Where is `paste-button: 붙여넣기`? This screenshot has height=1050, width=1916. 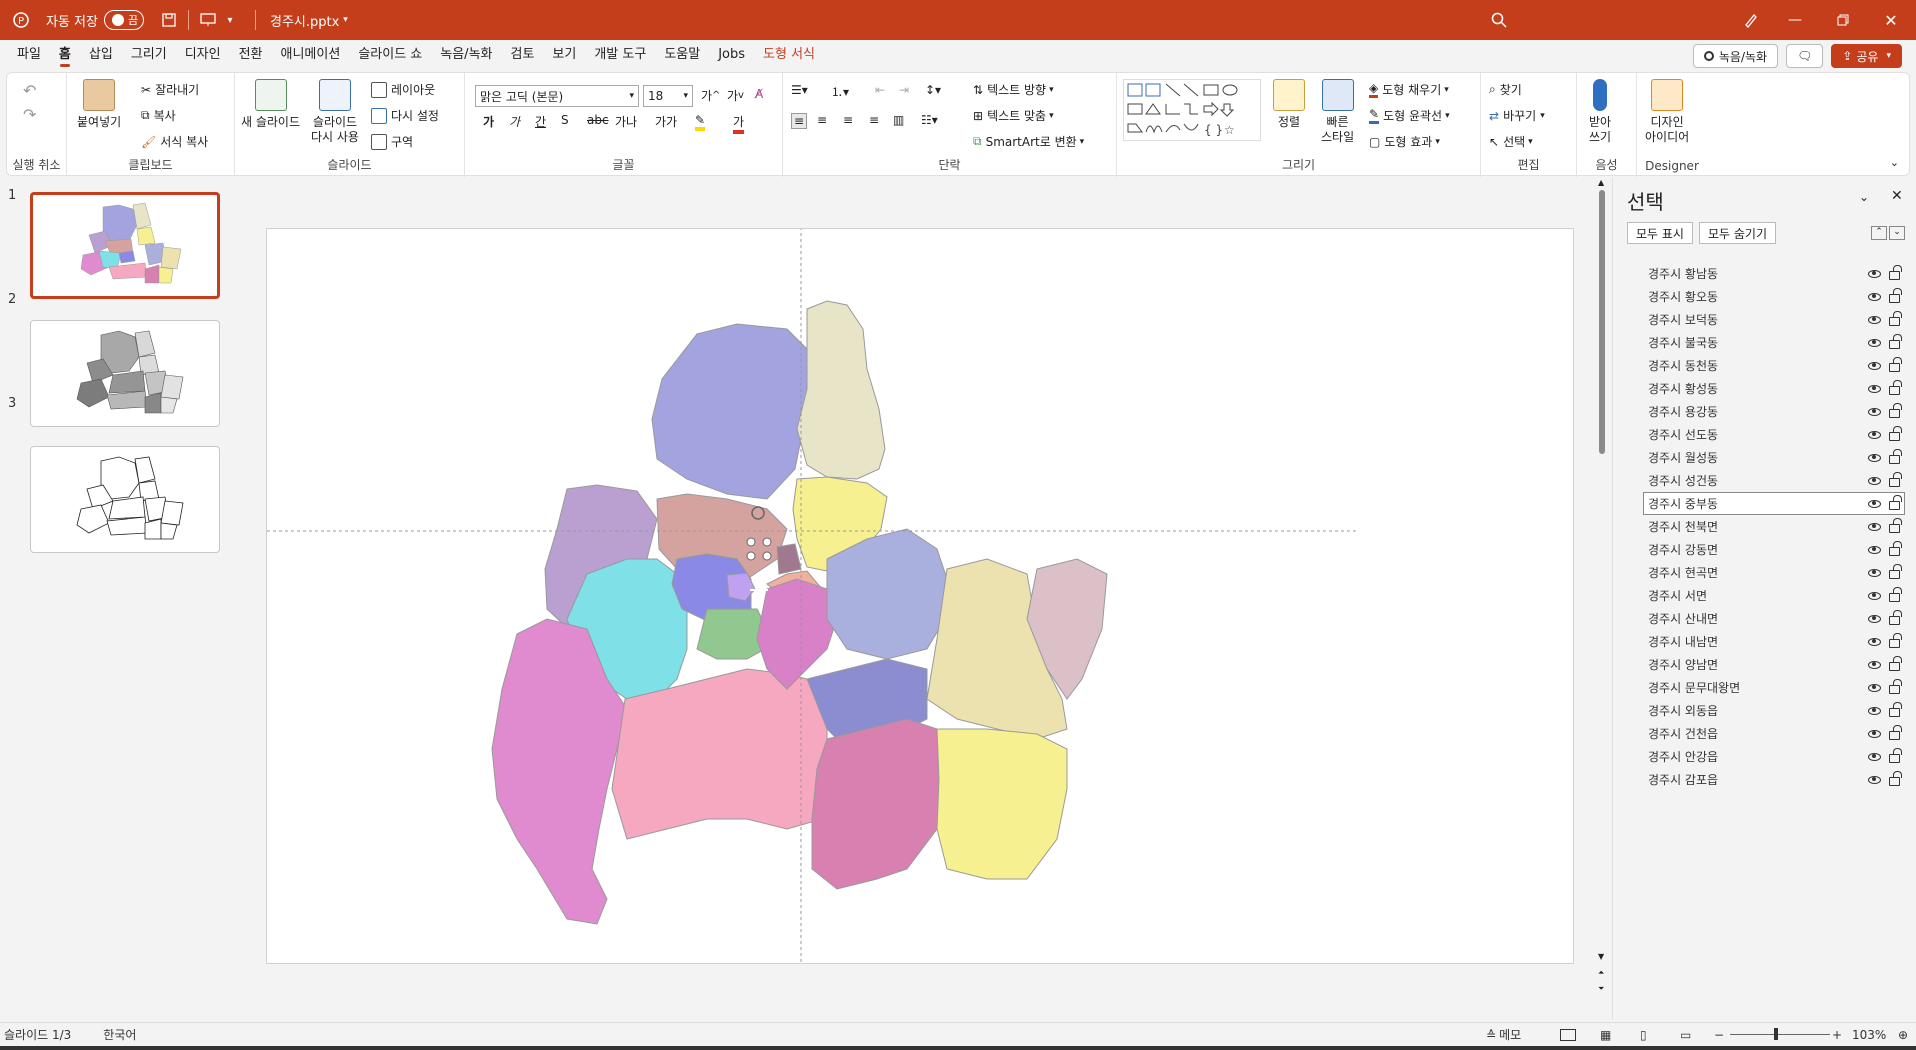
paste-button: 붙여넣기 is located at coordinates (99, 104).